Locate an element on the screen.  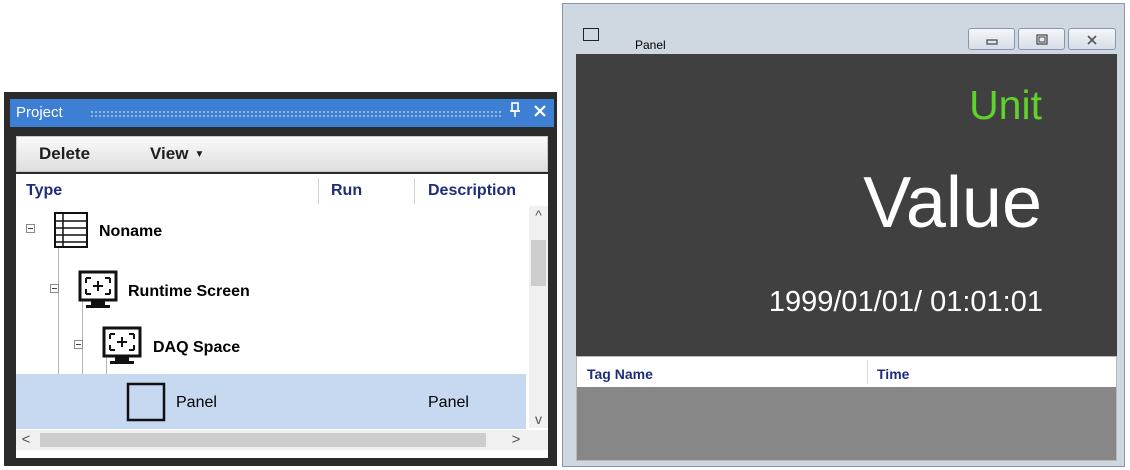
column-headers: Type Run Description is located at coordinates (282, 190).